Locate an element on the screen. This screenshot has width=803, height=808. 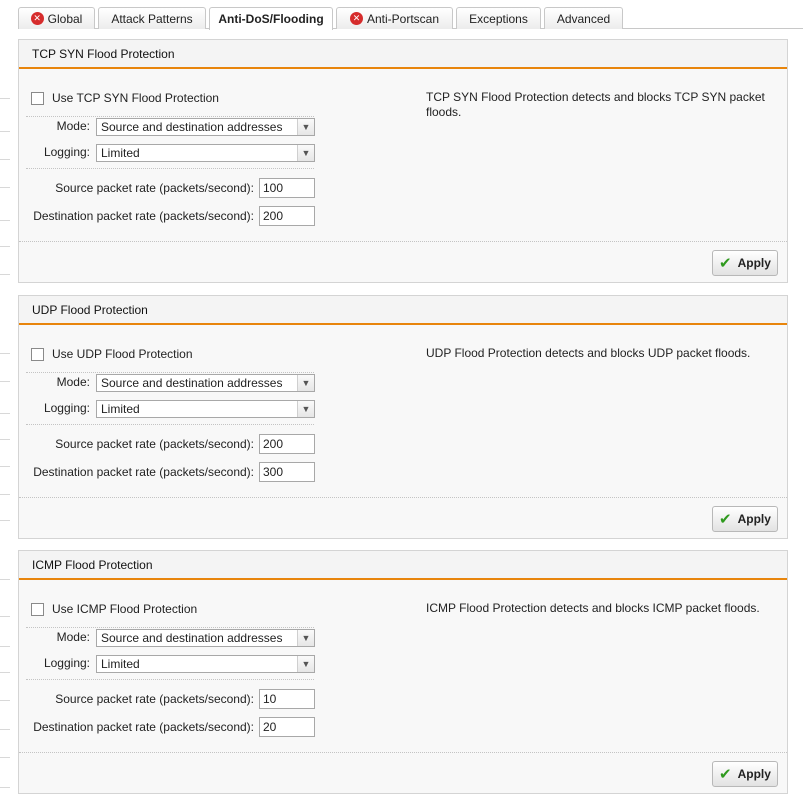
tab-exceptions: Exceptions is located at coordinates (498, 18).